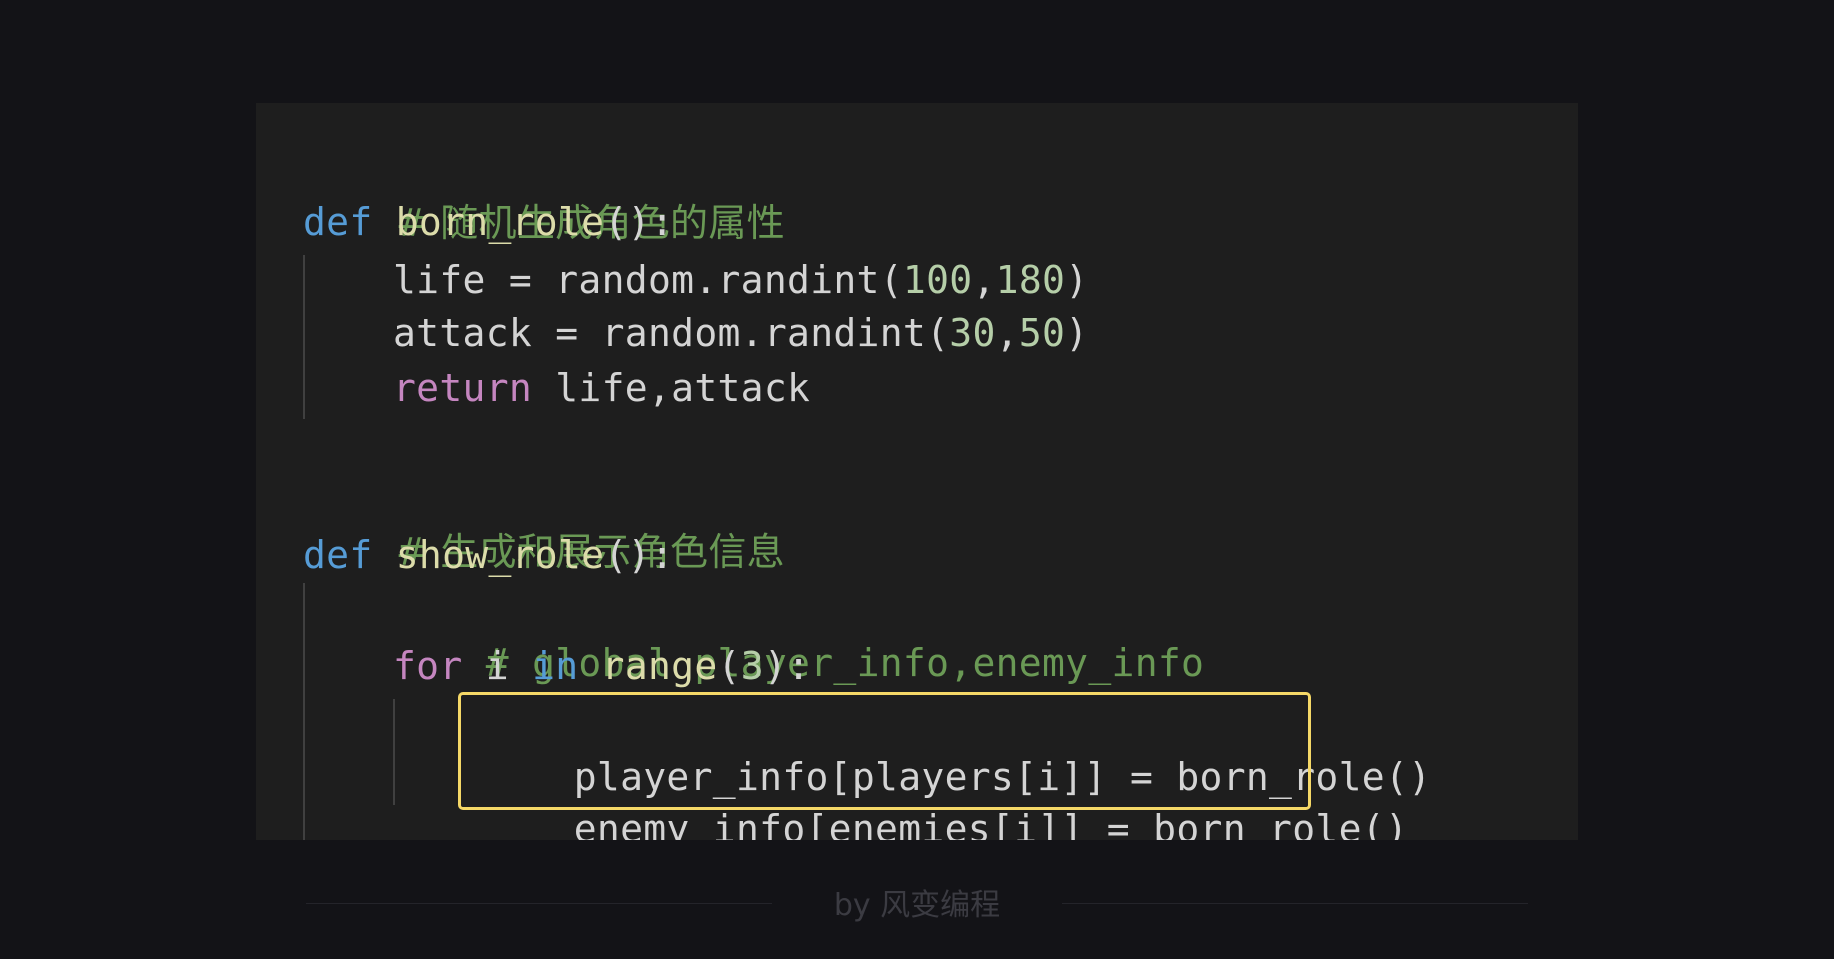 The width and height of the screenshot is (1834, 959). I want to click on footer-credit: by 风变编程, so click(917, 905).